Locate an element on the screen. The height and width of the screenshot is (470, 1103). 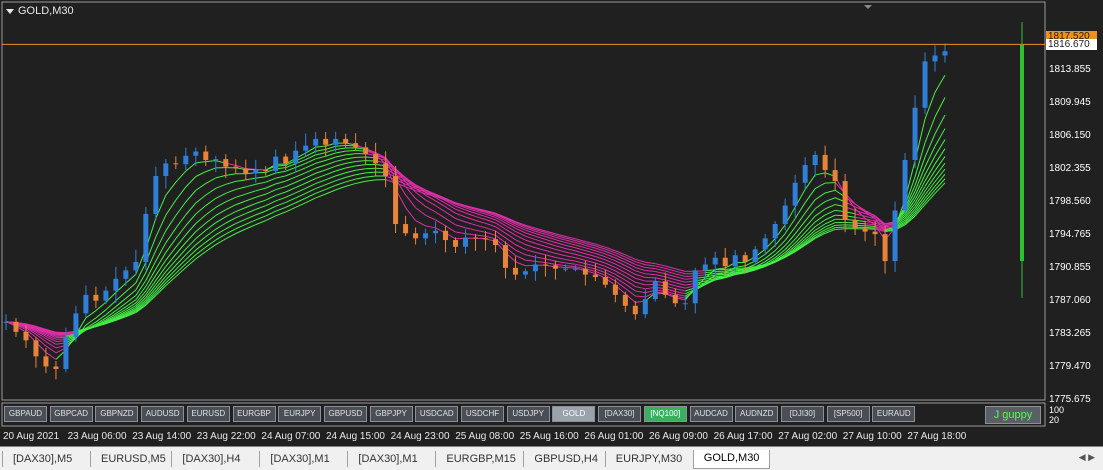
price-axis-label: 1787.060 is located at coordinates (1070, 300).